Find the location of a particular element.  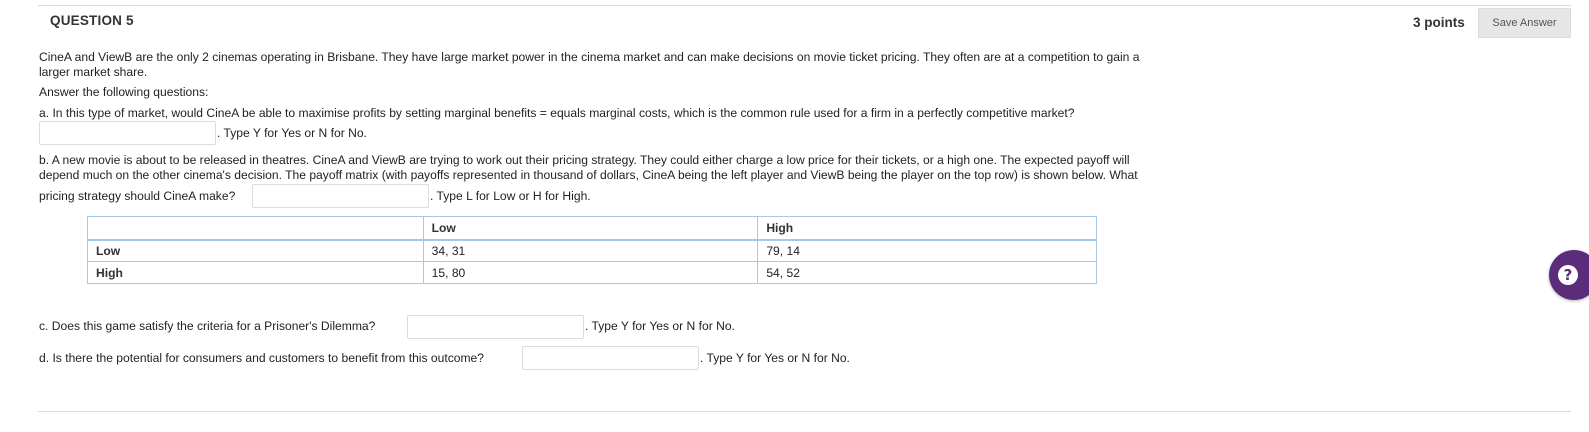

table-row: Low 34, 31 79, 14 is located at coordinates (592, 250).